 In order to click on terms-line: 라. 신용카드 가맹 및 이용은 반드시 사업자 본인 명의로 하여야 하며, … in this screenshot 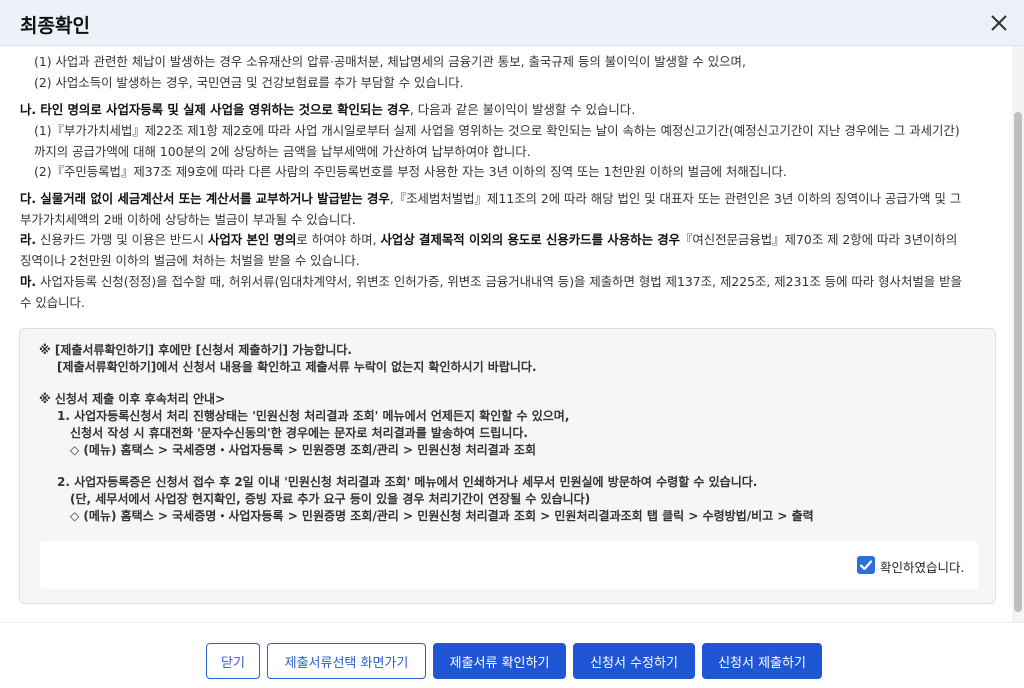, I will do `click(488, 240)`.